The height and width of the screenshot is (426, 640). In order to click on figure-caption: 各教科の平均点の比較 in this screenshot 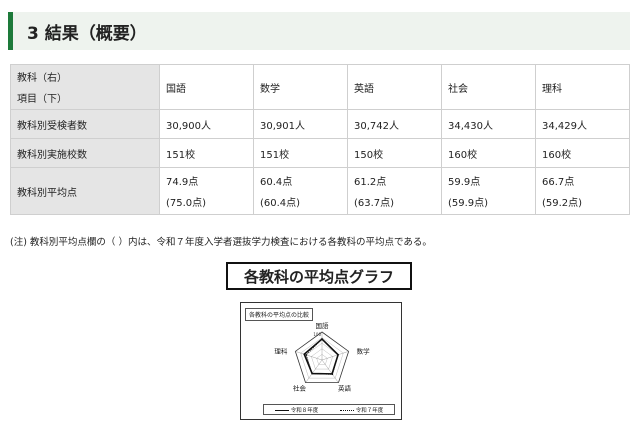, I will do `click(279, 314)`.